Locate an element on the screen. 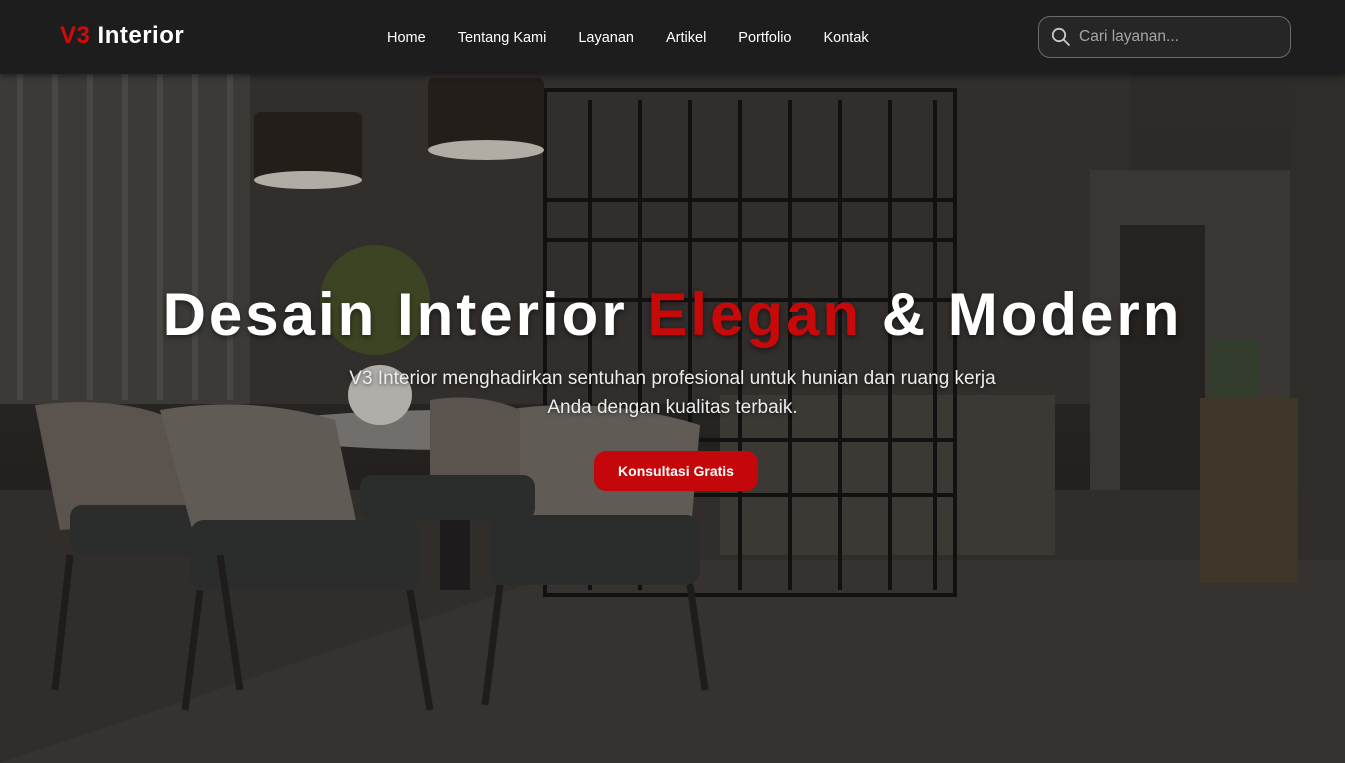 This screenshot has height=763, width=1345. hero-title-highlight: Elegan is located at coordinates (755, 314).